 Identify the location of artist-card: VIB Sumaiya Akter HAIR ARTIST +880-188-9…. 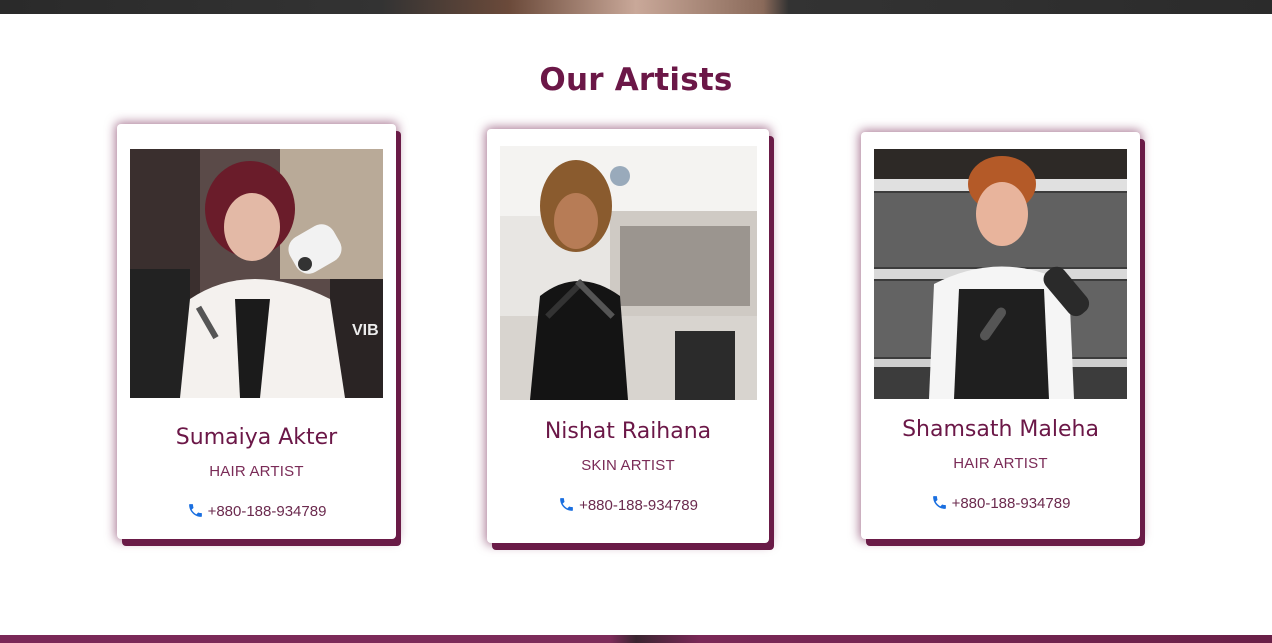
(256, 331).